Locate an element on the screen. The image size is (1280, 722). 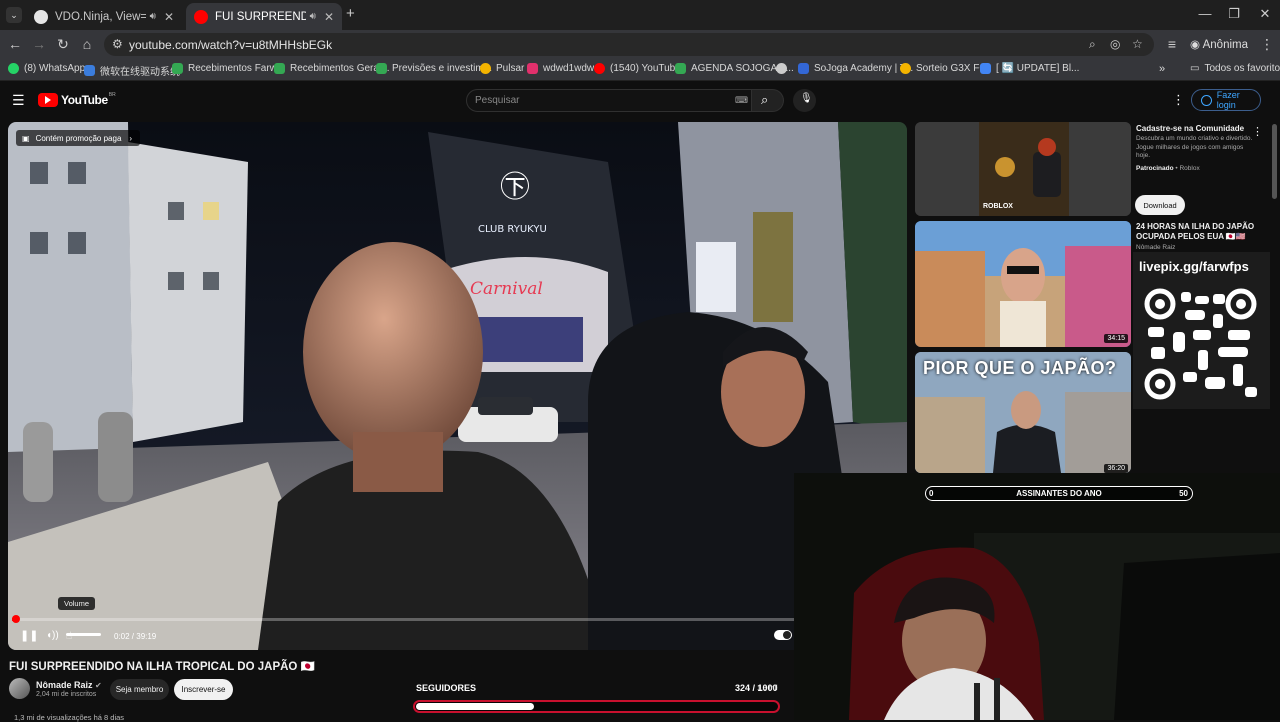
join-membership-button: Seja membro is located at coordinates (139, 689).